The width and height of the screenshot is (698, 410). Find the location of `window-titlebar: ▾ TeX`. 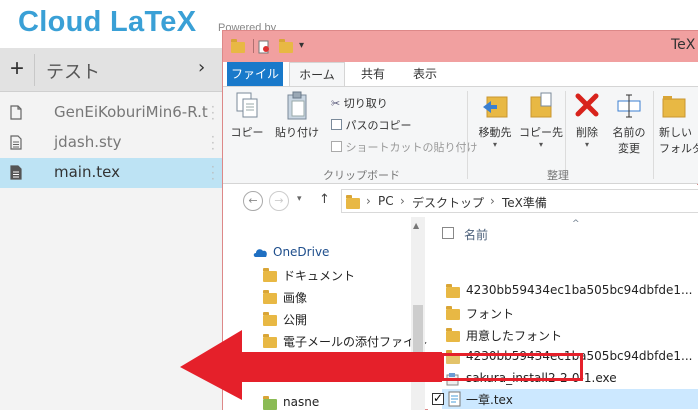

window-titlebar: ▾ TeX is located at coordinates (460, 46).